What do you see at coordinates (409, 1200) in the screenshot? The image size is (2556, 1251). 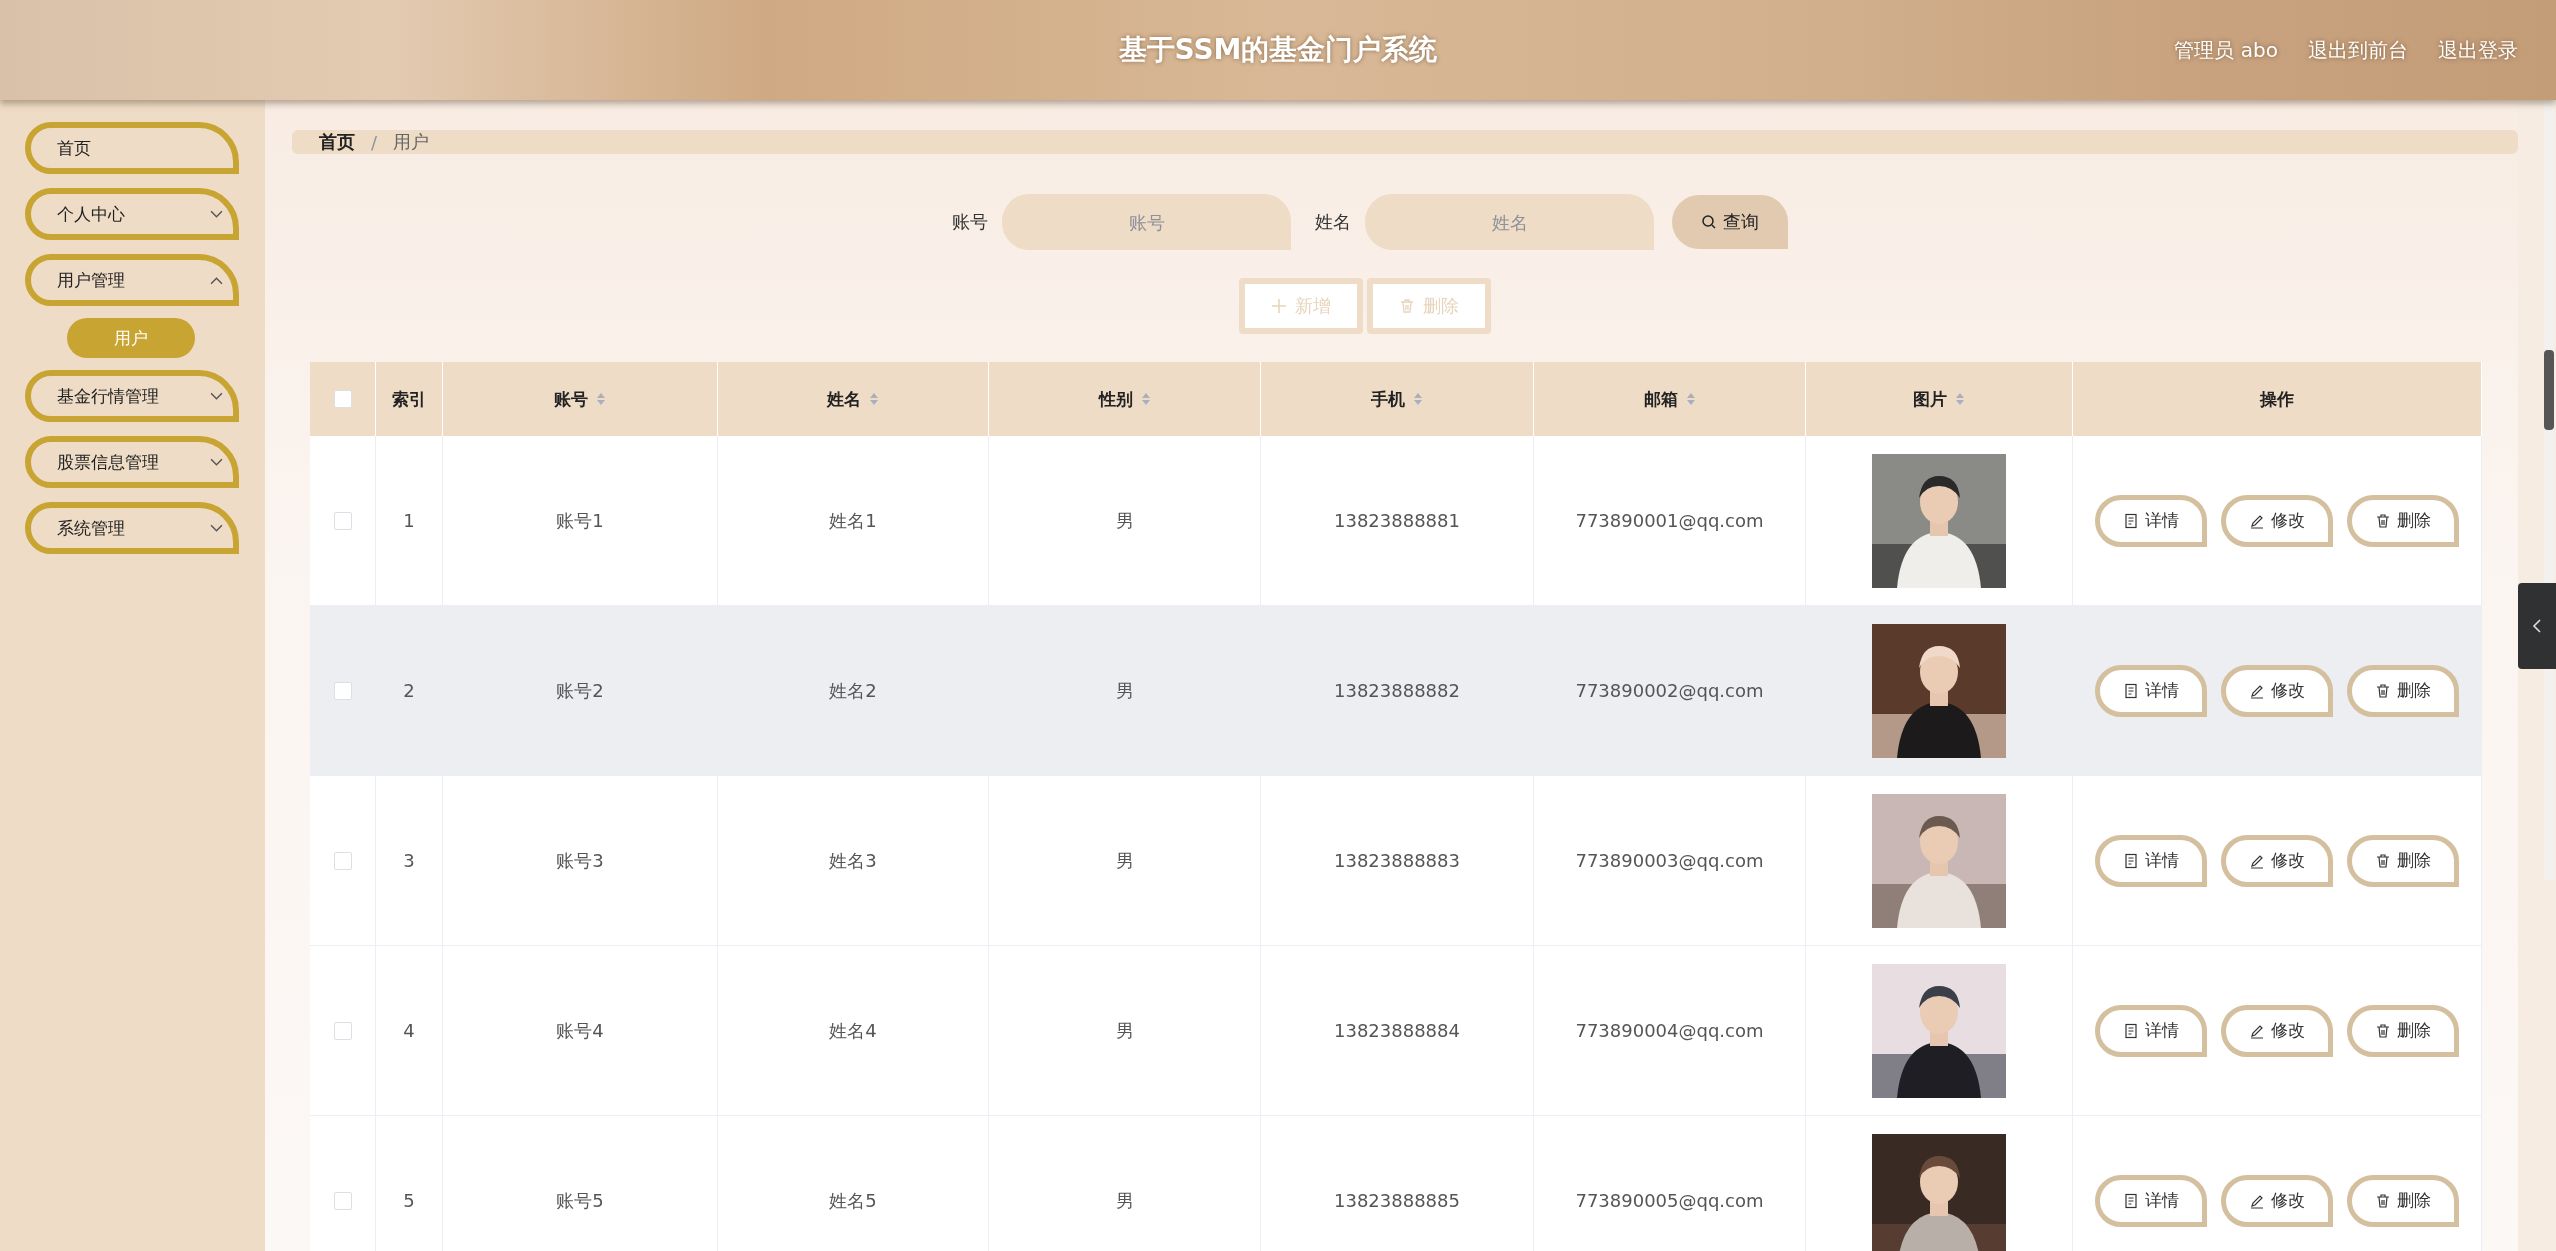 I see `table-cell: 5` at bounding box center [409, 1200].